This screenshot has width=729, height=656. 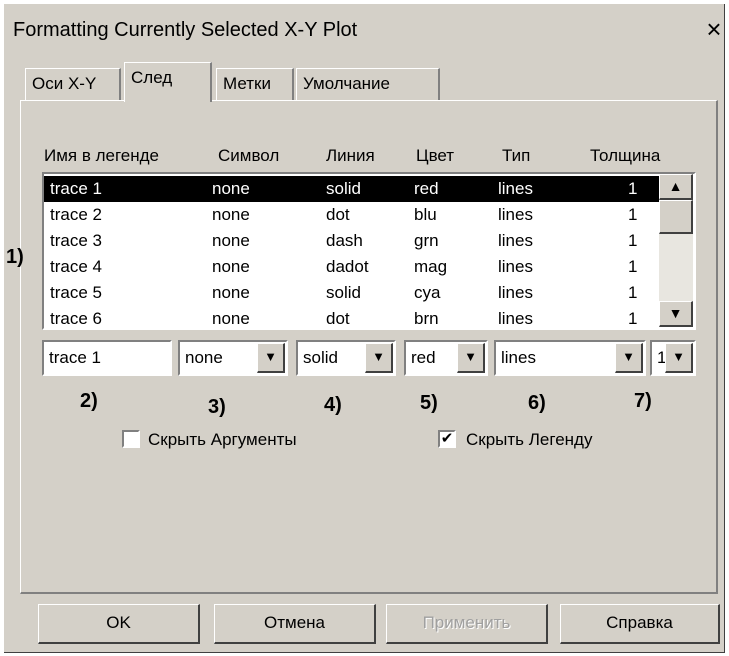 What do you see at coordinates (426, 188) in the screenshot?
I see `trace-color-cell: red` at bounding box center [426, 188].